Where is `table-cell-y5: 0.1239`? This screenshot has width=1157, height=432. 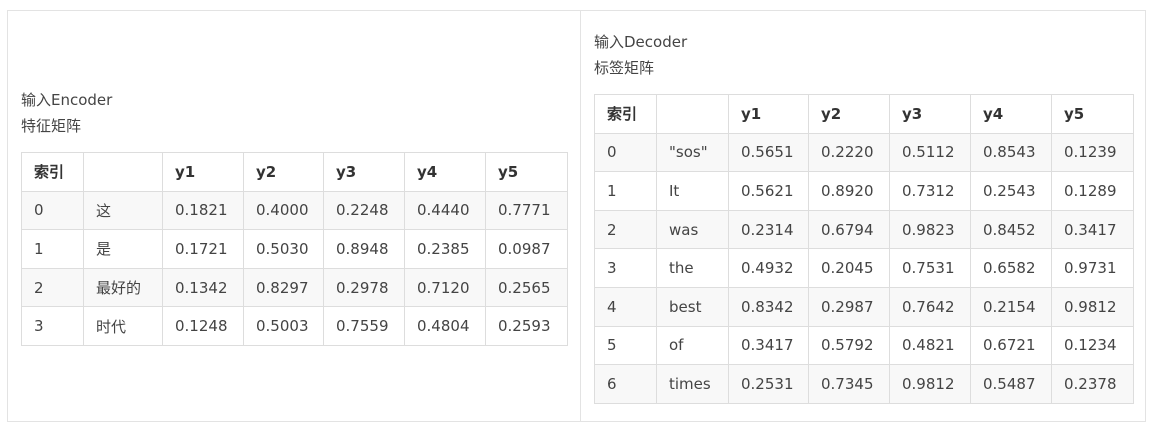 table-cell-y5: 0.1239 is located at coordinates (1092, 152).